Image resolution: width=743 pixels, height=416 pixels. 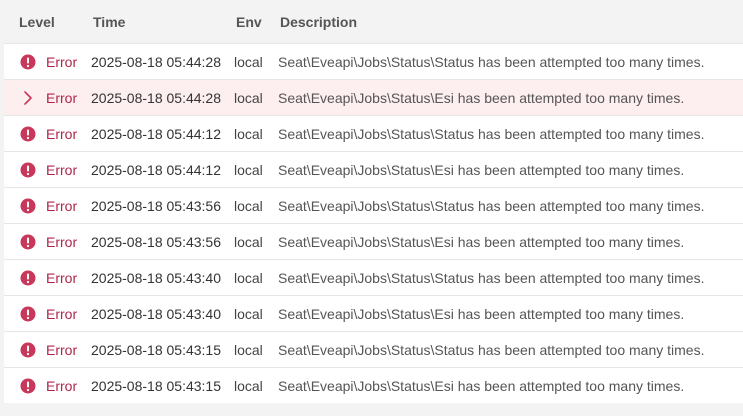 What do you see at coordinates (258, 22) in the screenshot?
I see `column-header-env: Env` at bounding box center [258, 22].